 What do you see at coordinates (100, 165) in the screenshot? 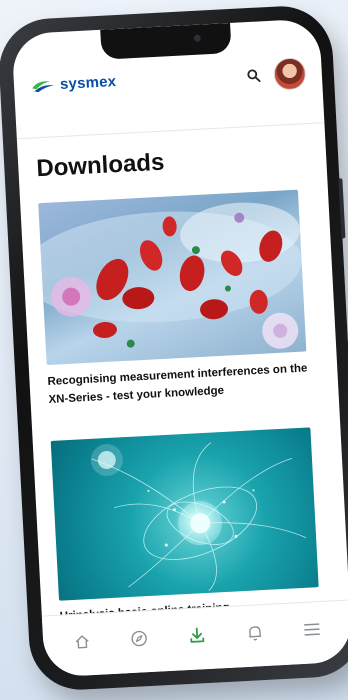
I see `page-title: Downloads` at bounding box center [100, 165].